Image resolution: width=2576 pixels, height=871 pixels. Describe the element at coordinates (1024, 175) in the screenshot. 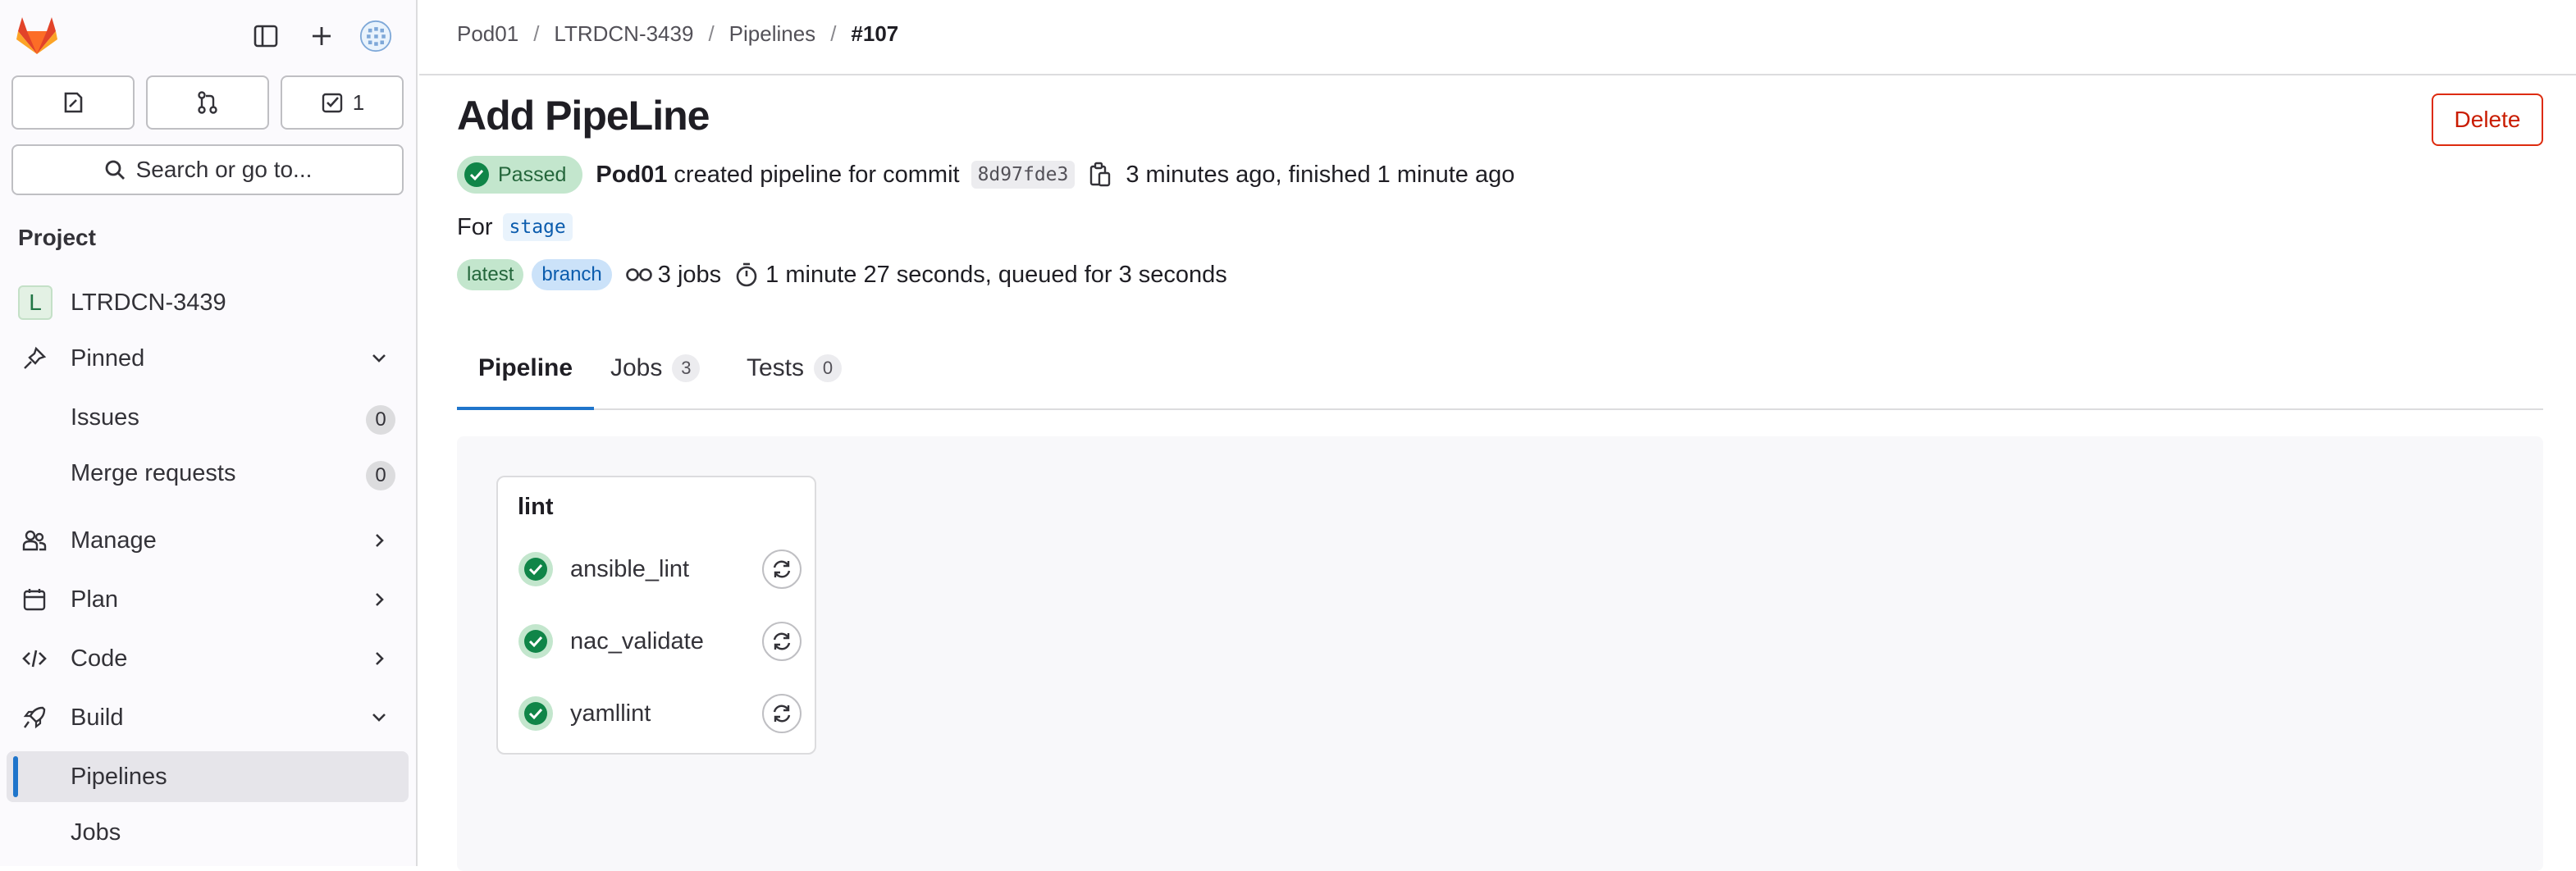

I see `commit-sha-link: 8d97fde3` at that location.